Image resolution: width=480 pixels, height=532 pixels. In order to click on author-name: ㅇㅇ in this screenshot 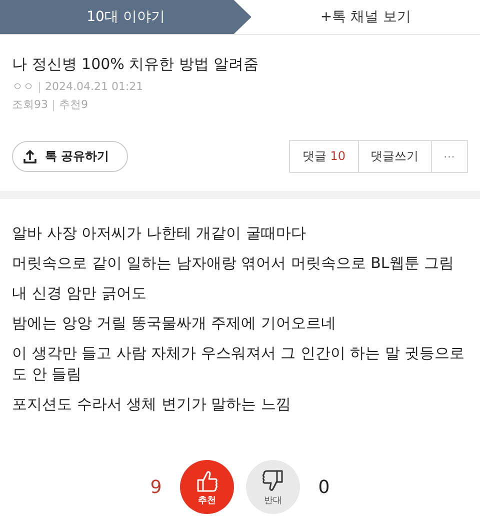, I will do `click(23, 87)`.